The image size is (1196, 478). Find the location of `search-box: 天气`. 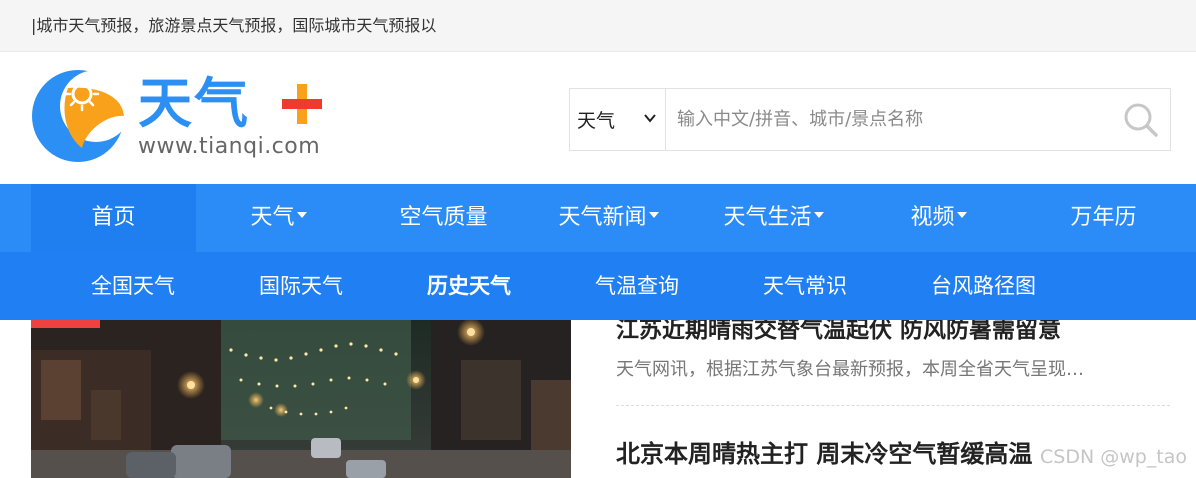

search-box: 天气 is located at coordinates (870, 119).